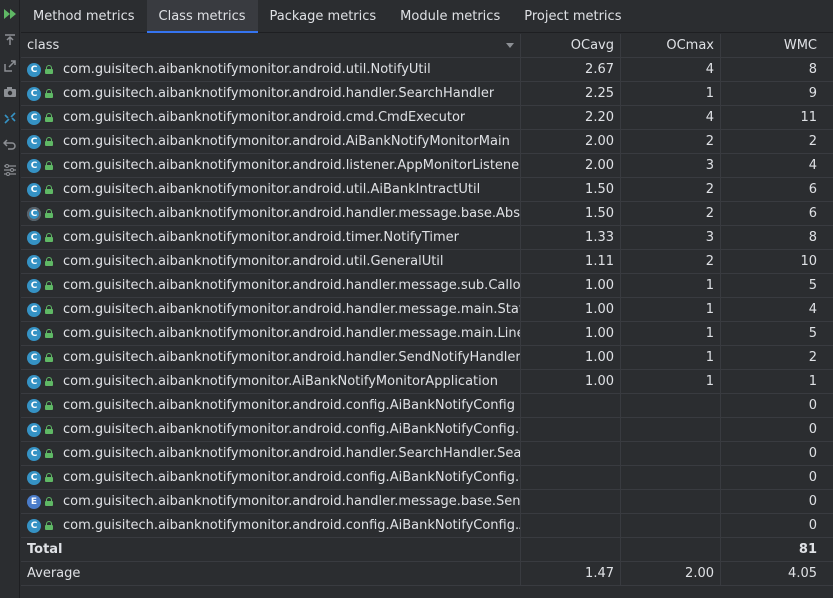 This screenshot has width=833, height=598. Describe the element at coordinates (571, 238) in the screenshot. I see `ocavg-cell: 1.33` at that location.